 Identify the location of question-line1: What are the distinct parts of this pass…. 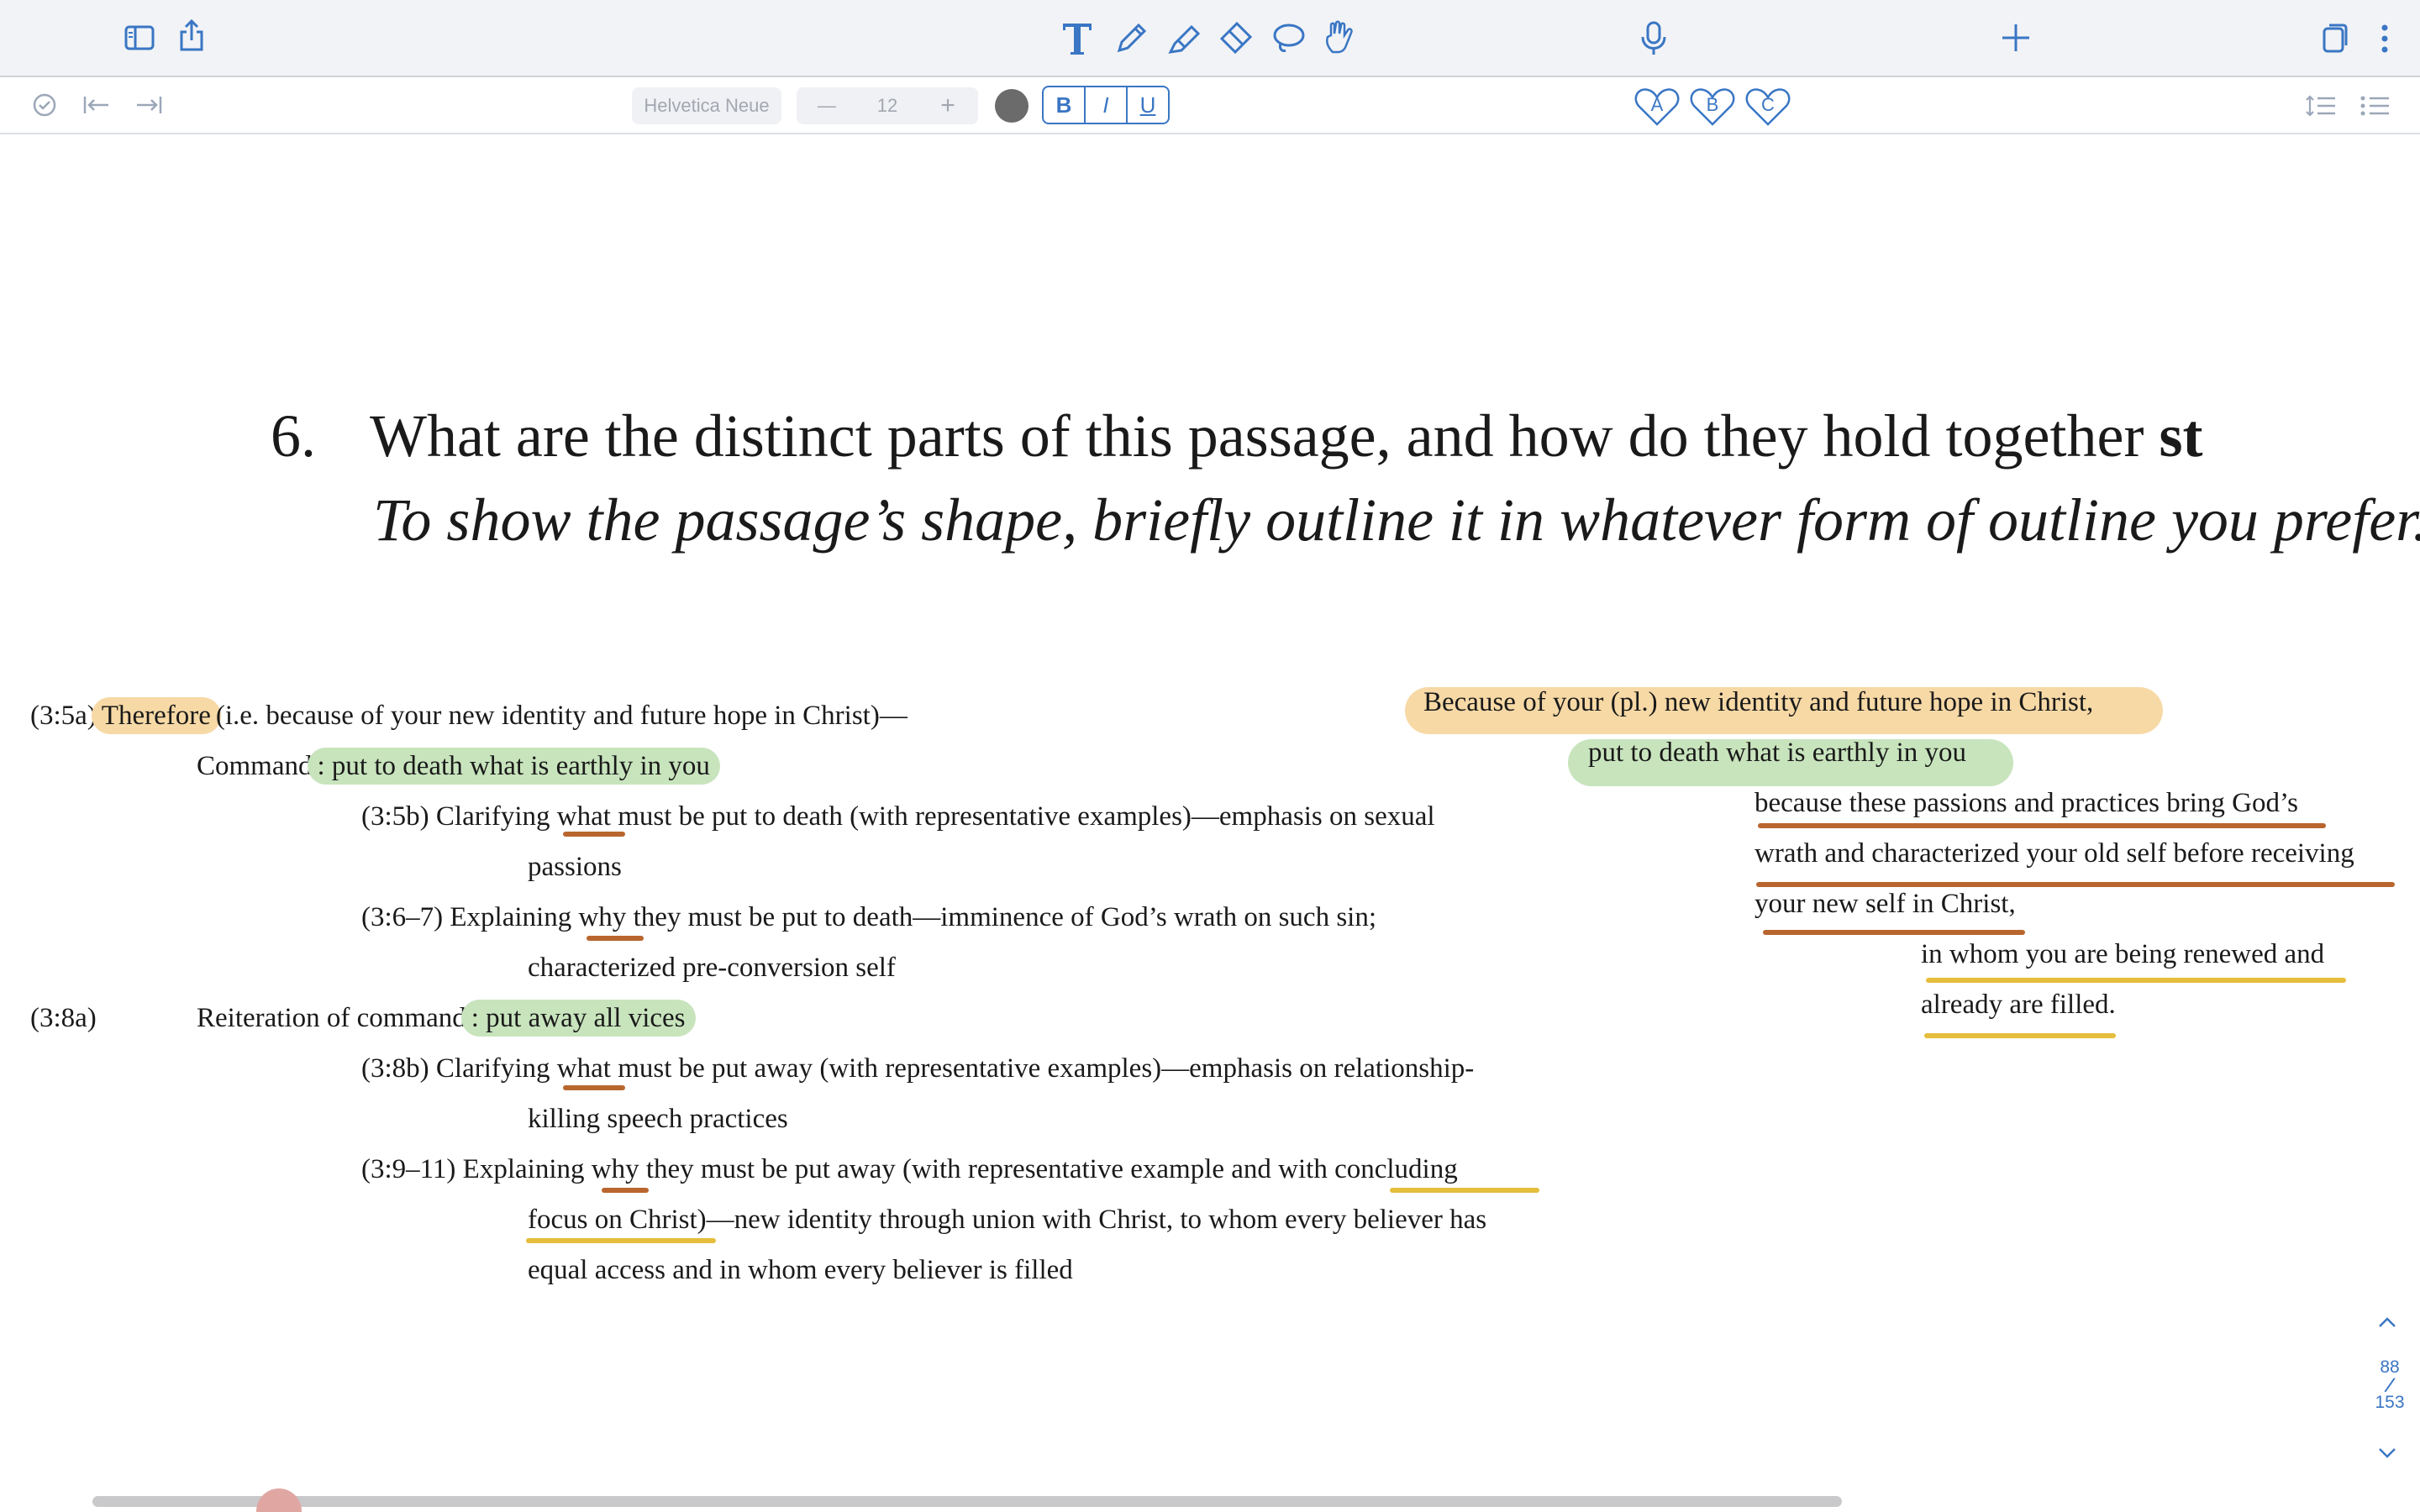
(1257, 436).